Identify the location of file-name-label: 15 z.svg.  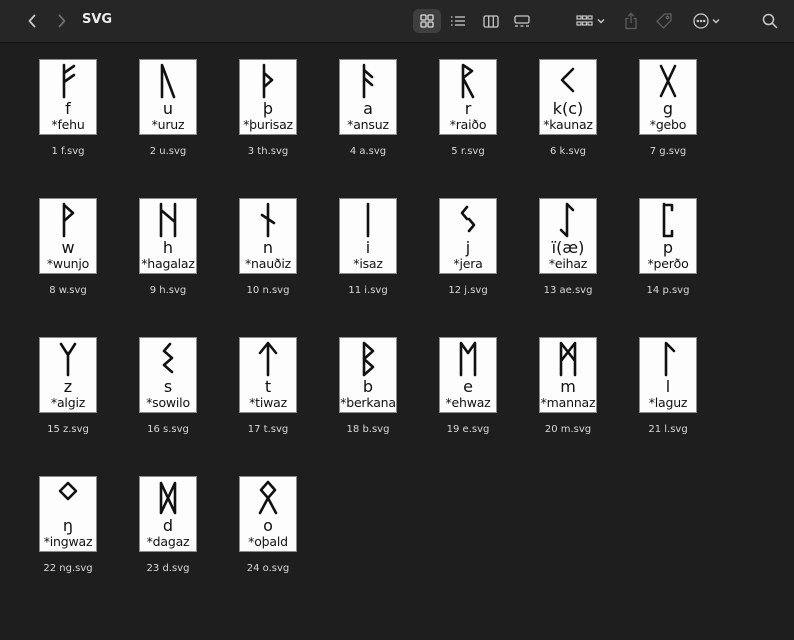
(68, 429).